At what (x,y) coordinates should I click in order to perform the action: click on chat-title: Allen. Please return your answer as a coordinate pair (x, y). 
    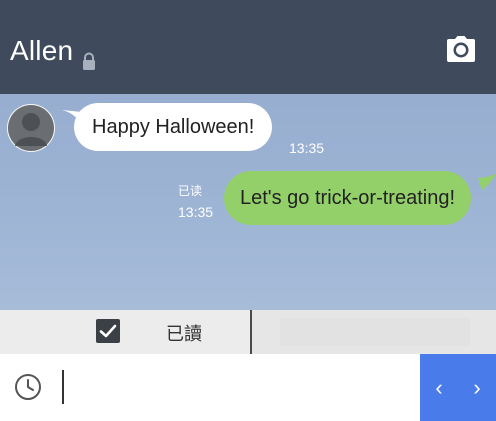
    Looking at the image, I should click on (53, 52).